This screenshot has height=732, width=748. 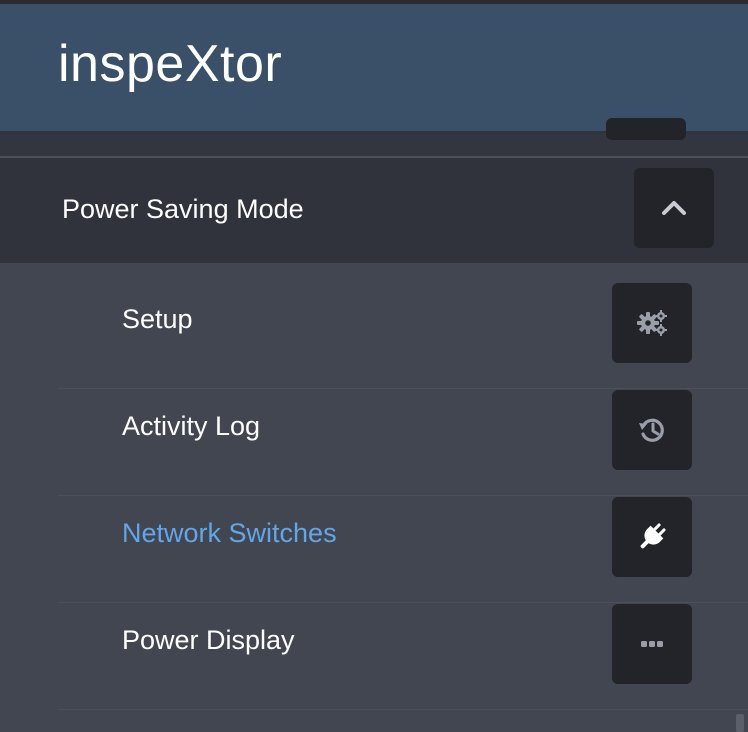 I want to click on ellipsis-icon, so click(x=652, y=644).